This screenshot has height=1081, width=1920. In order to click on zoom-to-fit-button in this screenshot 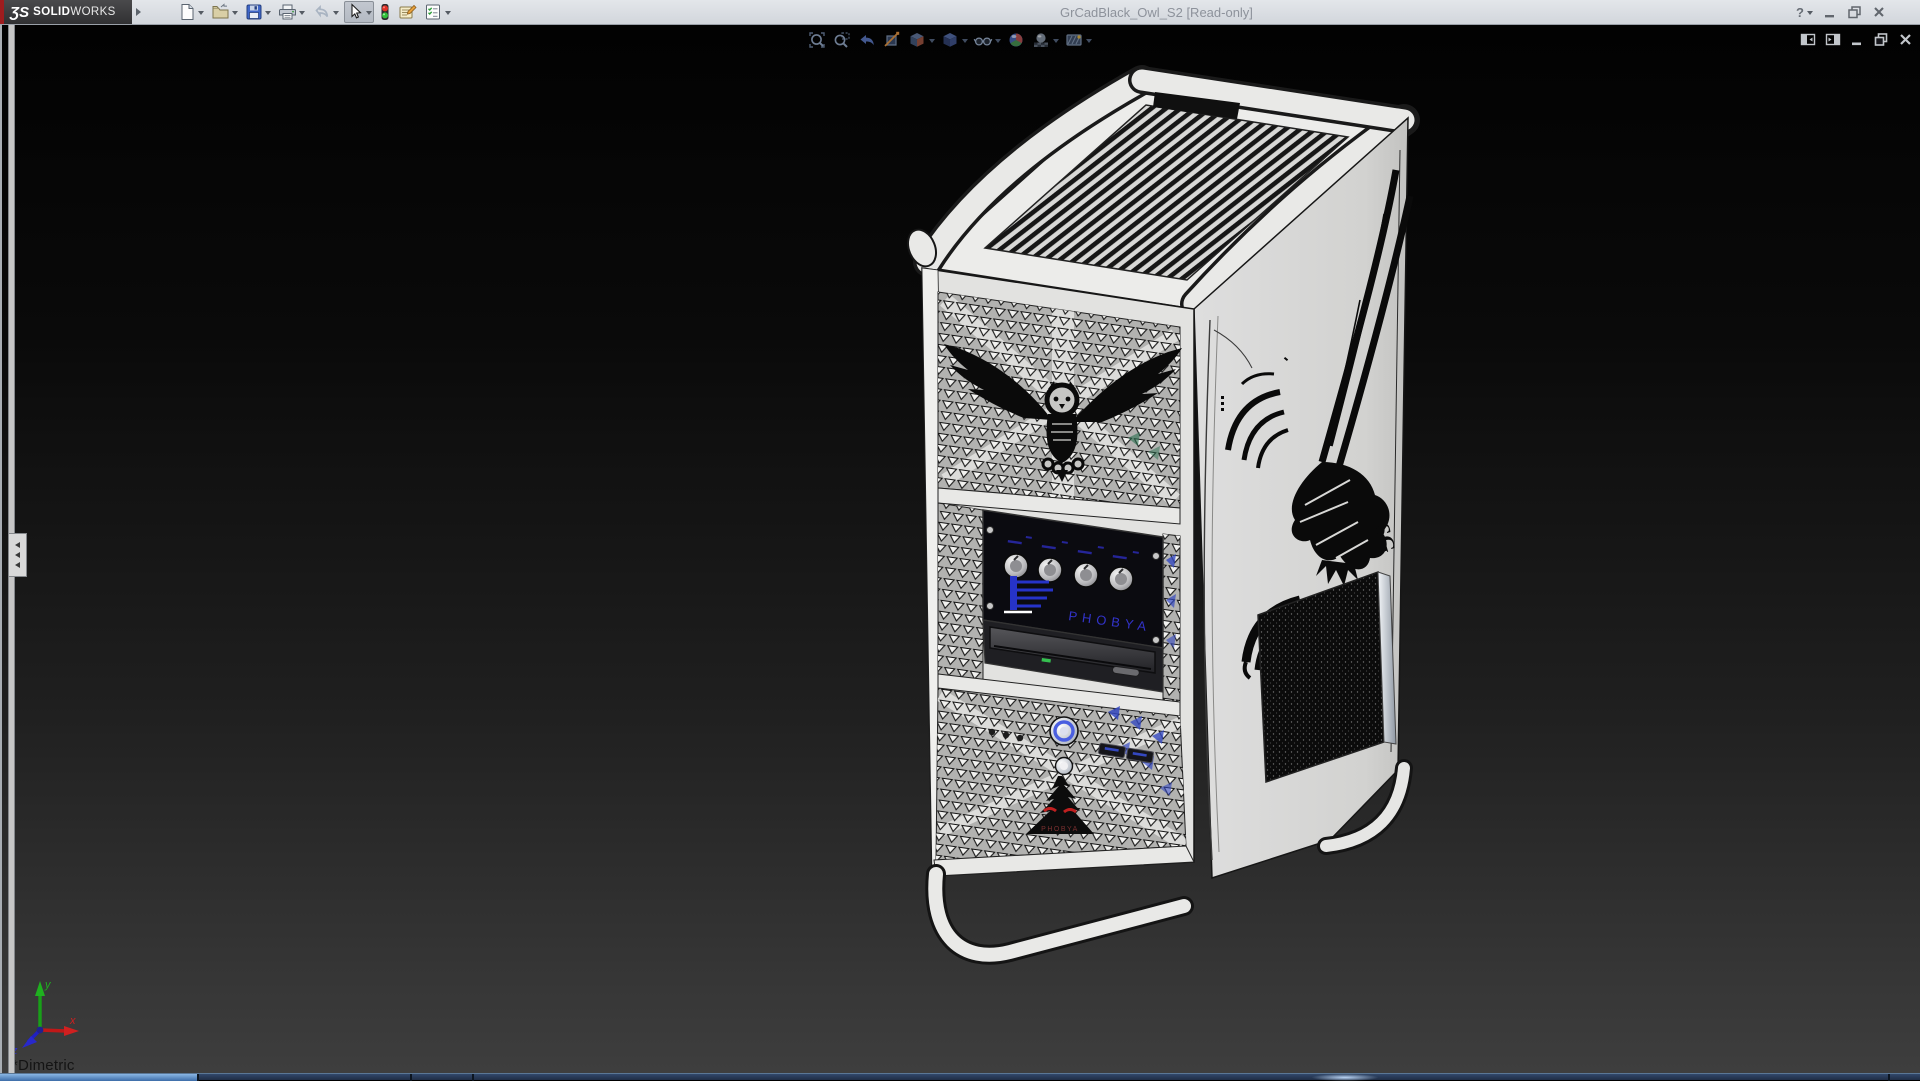, I will do `click(817, 40)`.